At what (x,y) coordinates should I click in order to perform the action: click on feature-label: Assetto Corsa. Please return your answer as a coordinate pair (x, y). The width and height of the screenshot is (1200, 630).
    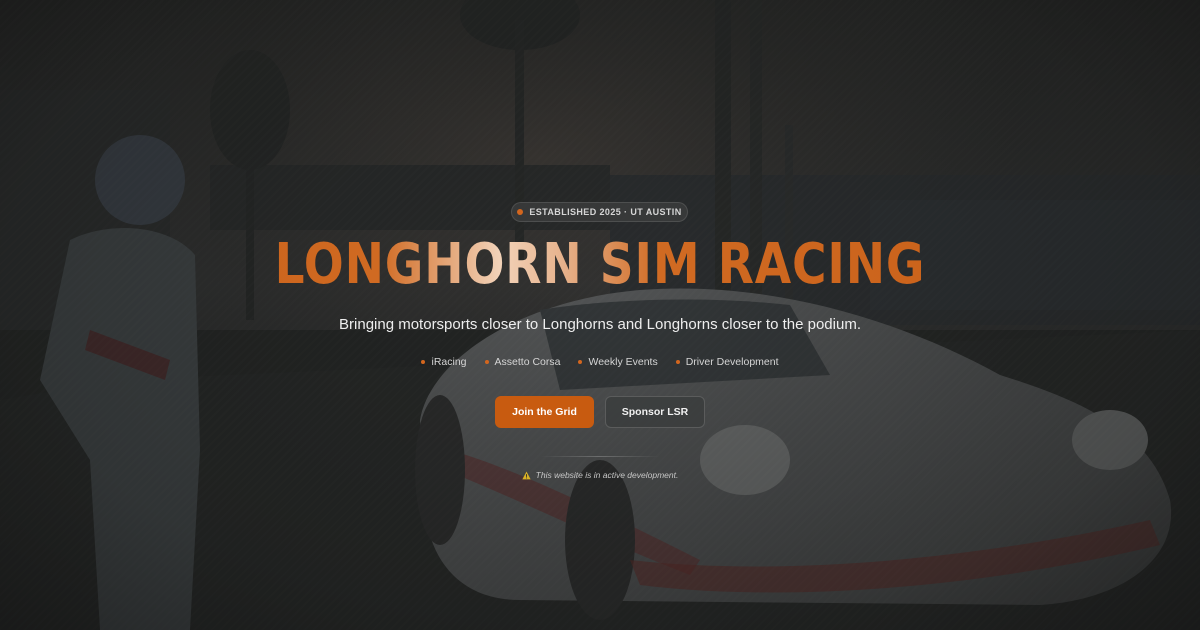
    Looking at the image, I should click on (527, 362).